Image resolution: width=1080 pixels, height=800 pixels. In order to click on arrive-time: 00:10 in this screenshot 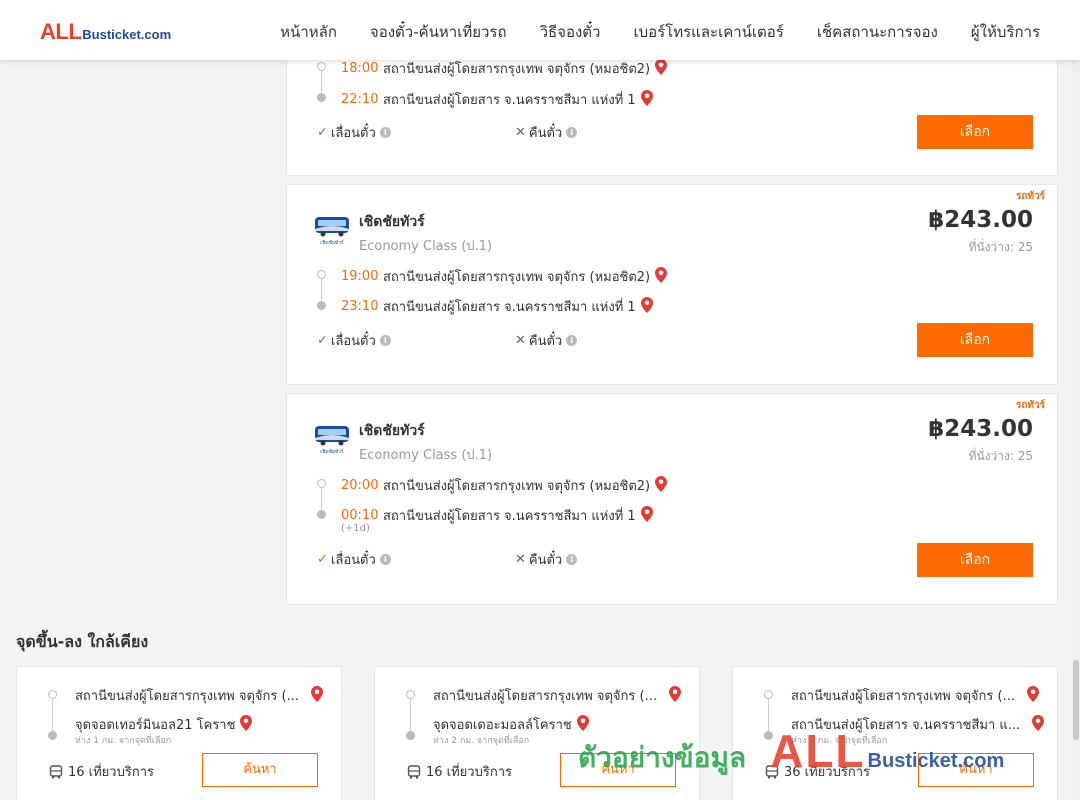, I will do `click(360, 515)`.